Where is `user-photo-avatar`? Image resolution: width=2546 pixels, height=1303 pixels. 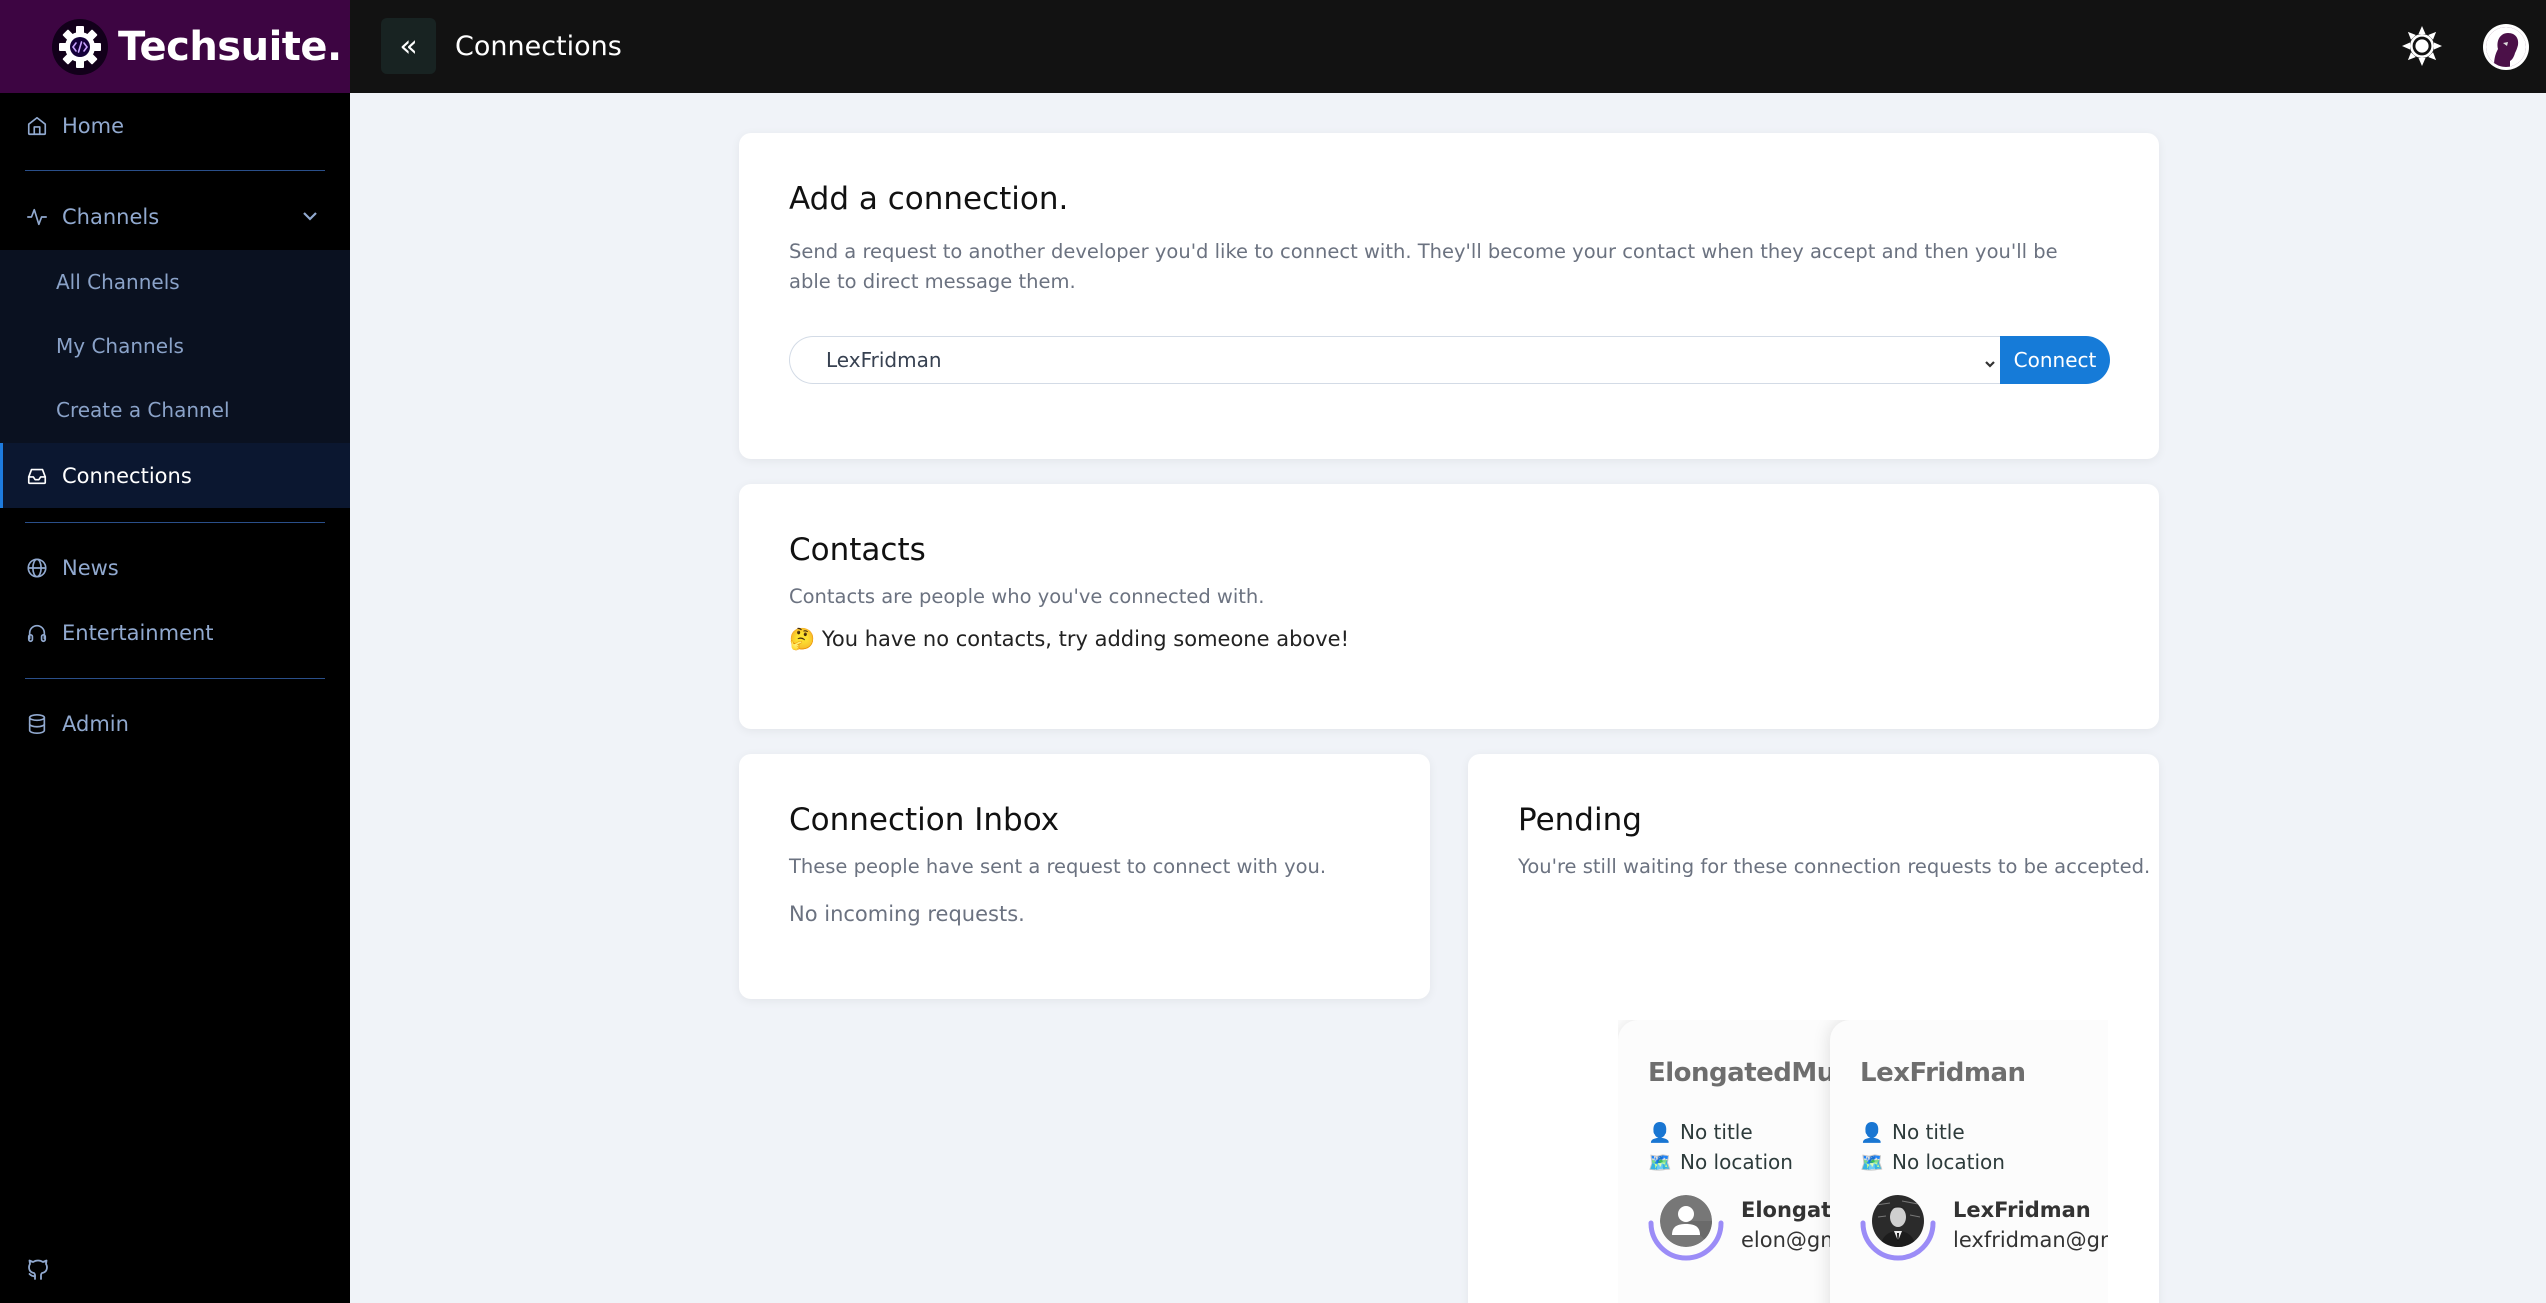
user-photo-avatar is located at coordinates (1898, 1221).